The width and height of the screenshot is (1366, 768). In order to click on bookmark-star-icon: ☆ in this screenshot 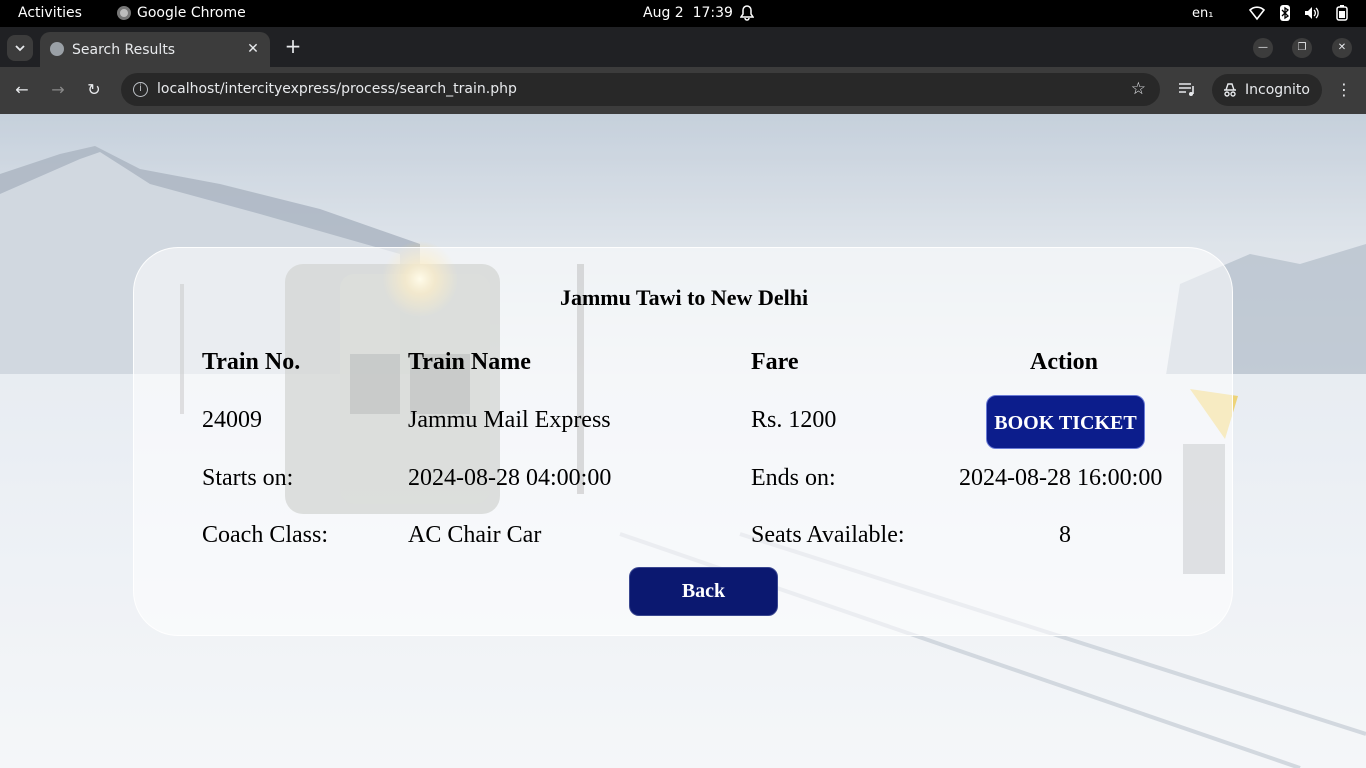, I will do `click(1138, 89)`.